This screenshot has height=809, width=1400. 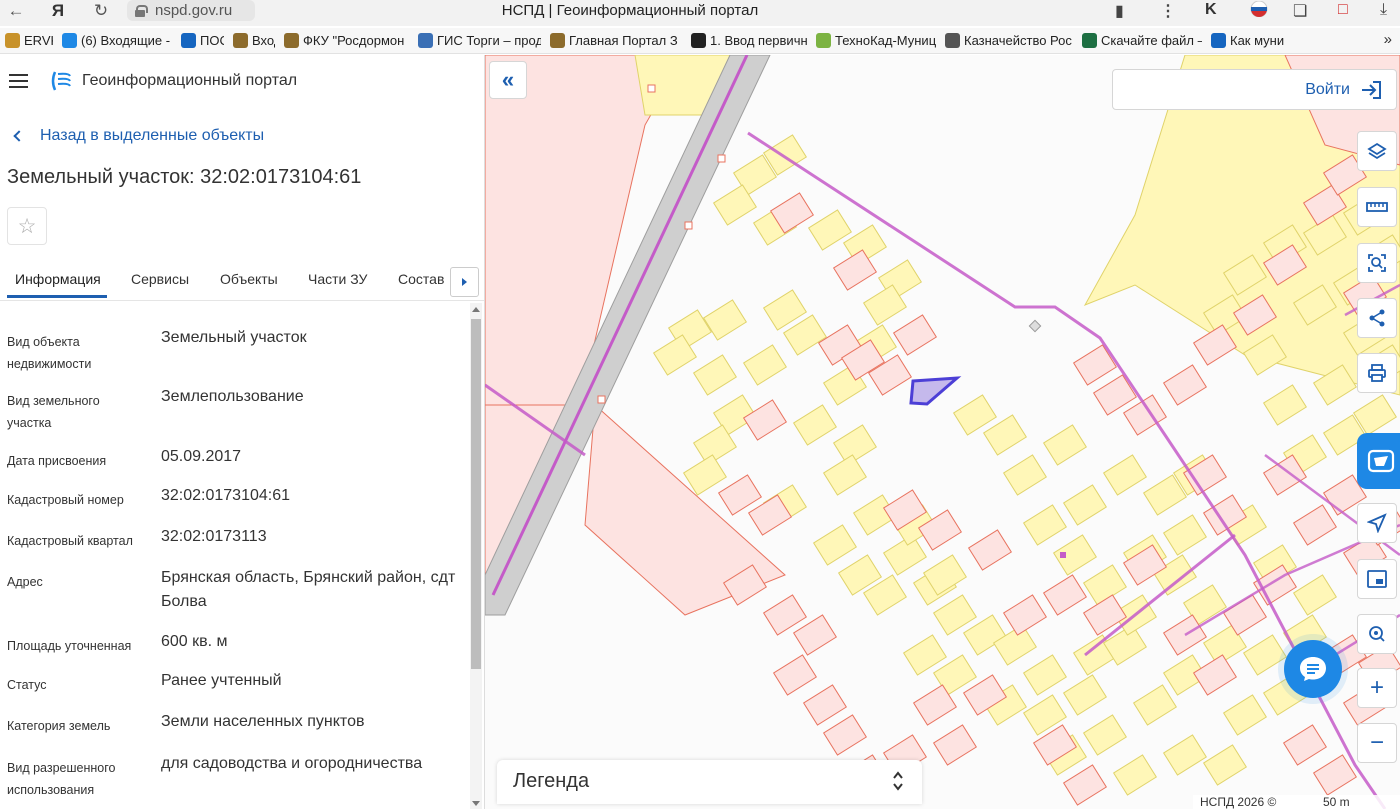 I want to click on tabs-scroll-right-button, so click(x=464, y=282).